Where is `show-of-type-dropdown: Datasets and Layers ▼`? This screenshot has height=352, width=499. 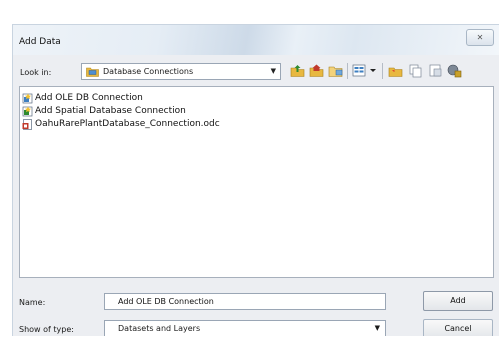 show-of-type-dropdown: Datasets and Layers ▼ is located at coordinates (245, 328).